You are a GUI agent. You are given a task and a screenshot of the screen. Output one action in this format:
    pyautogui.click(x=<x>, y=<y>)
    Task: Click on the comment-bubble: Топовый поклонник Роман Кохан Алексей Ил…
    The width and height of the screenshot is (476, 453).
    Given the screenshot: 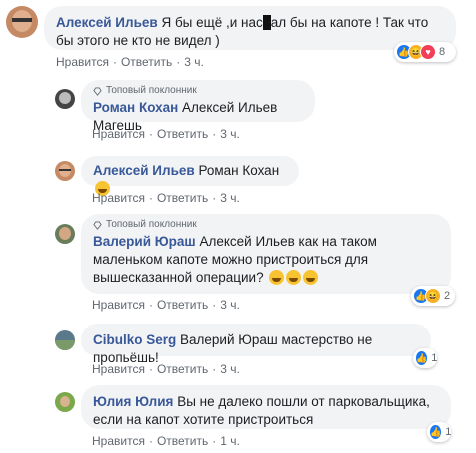 What is the action you would take?
    pyautogui.click(x=198, y=106)
    